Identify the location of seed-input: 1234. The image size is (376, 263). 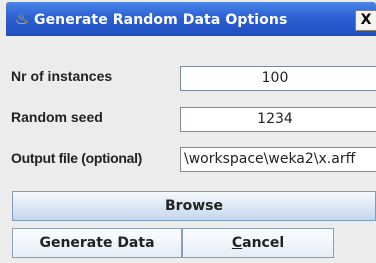
(278, 119).